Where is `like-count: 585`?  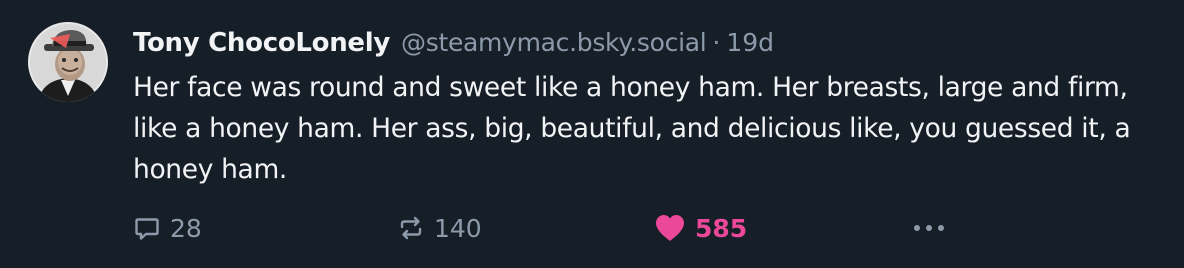
like-count: 585 is located at coordinates (721, 228).